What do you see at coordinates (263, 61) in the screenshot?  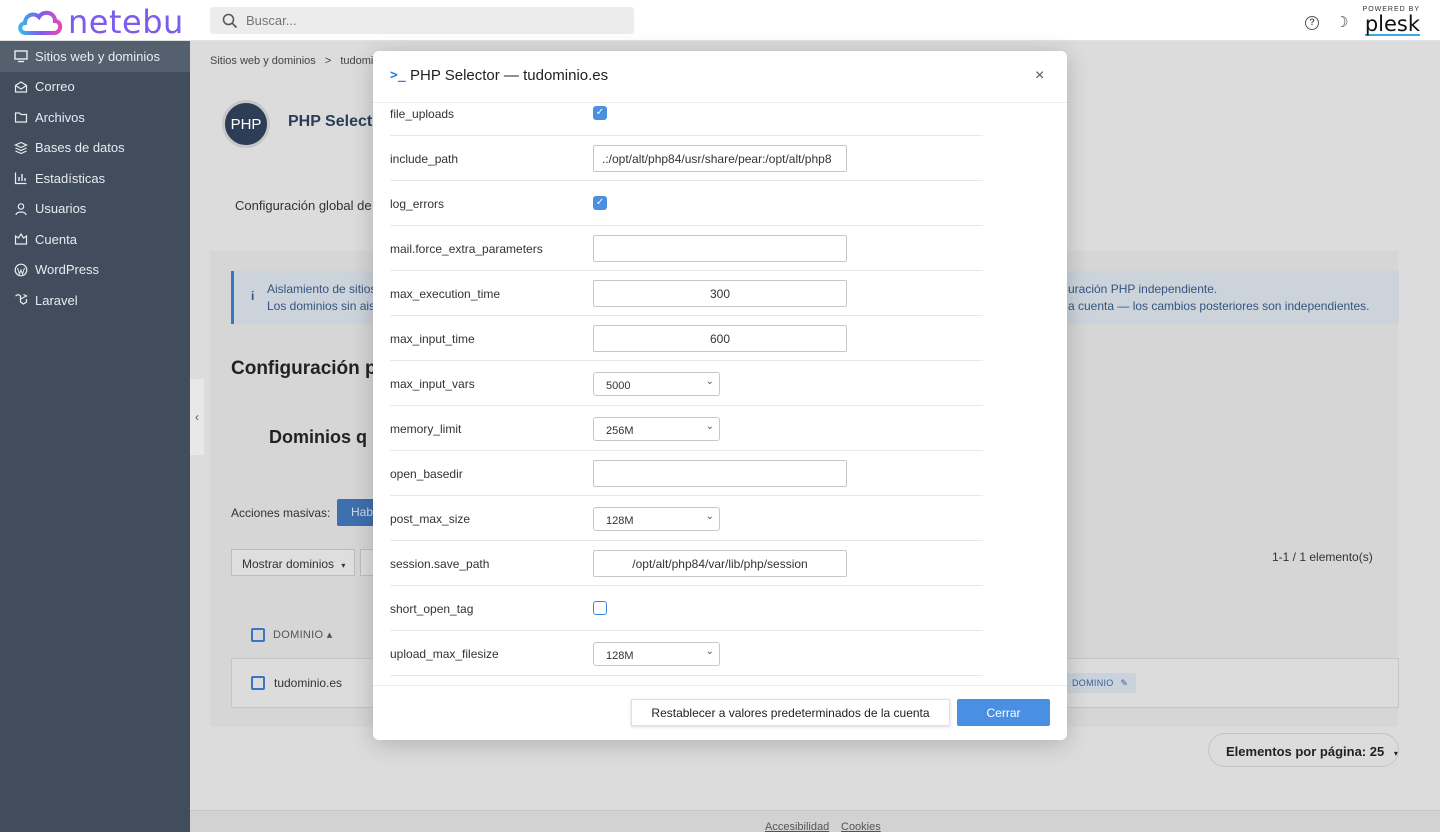 I see `breadcrumb-link: Sitios web y dominios` at bounding box center [263, 61].